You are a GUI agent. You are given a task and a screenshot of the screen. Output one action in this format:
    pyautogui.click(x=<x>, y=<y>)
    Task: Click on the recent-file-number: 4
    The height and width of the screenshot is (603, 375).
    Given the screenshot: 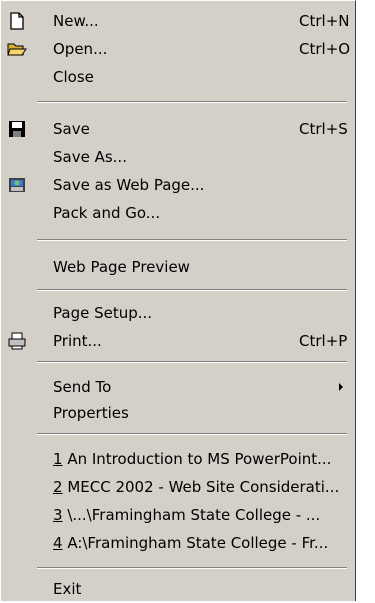 What is the action you would take?
    pyautogui.click(x=58, y=543)
    